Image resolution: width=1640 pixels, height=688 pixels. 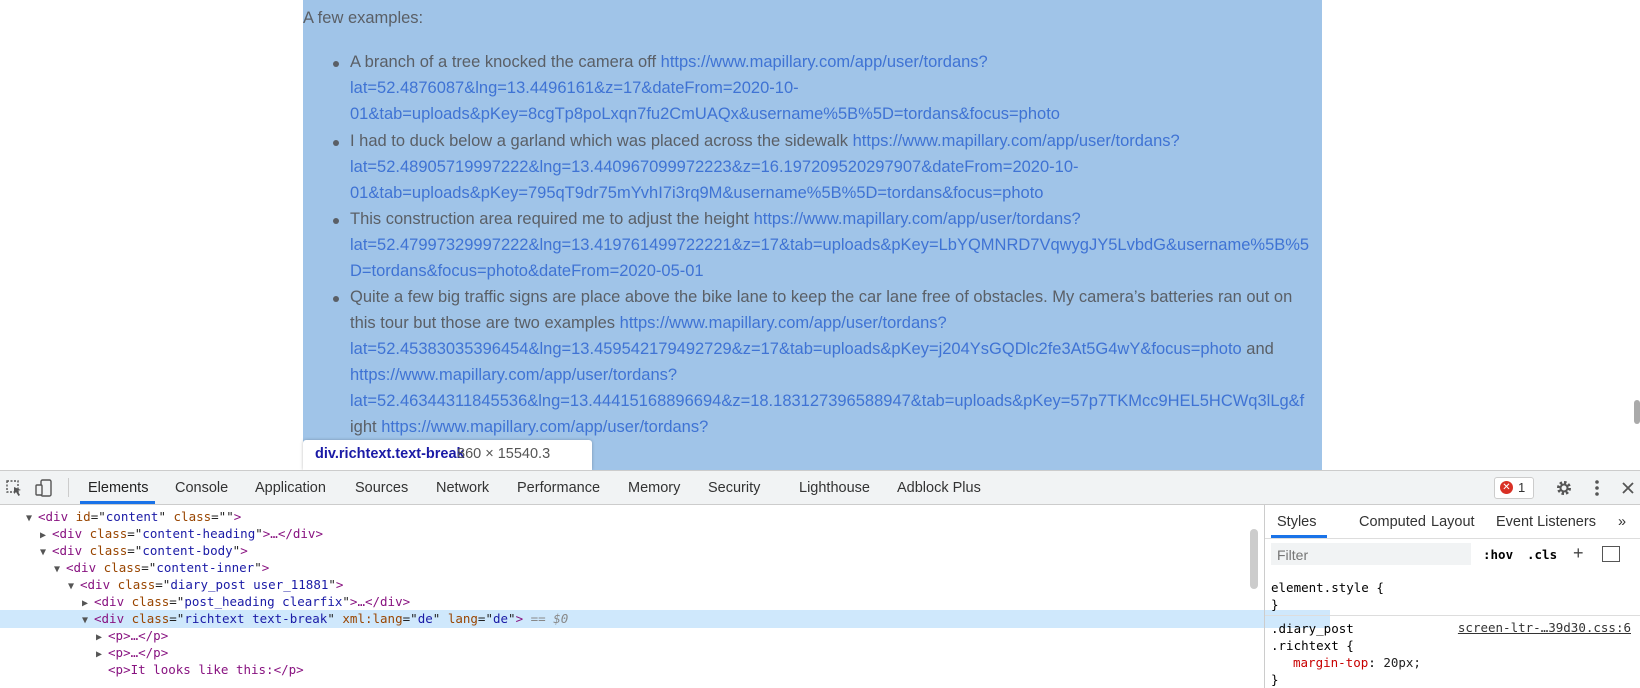 I want to click on settings-gear-icon, so click(x=1564, y=488).